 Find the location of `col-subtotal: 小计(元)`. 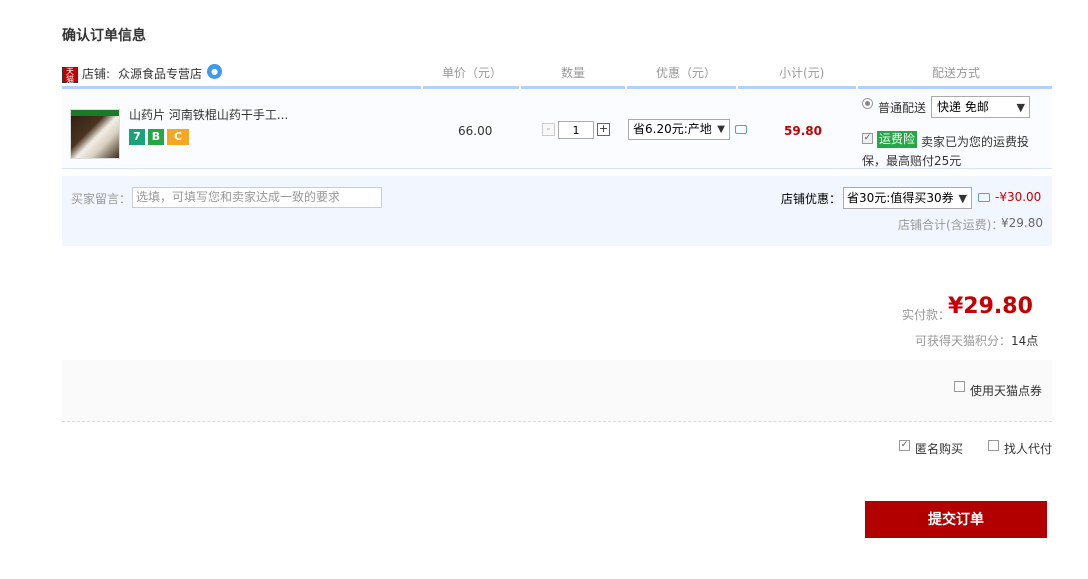

col-subtotal: 小计(元) is located at coordinates (802, 73).